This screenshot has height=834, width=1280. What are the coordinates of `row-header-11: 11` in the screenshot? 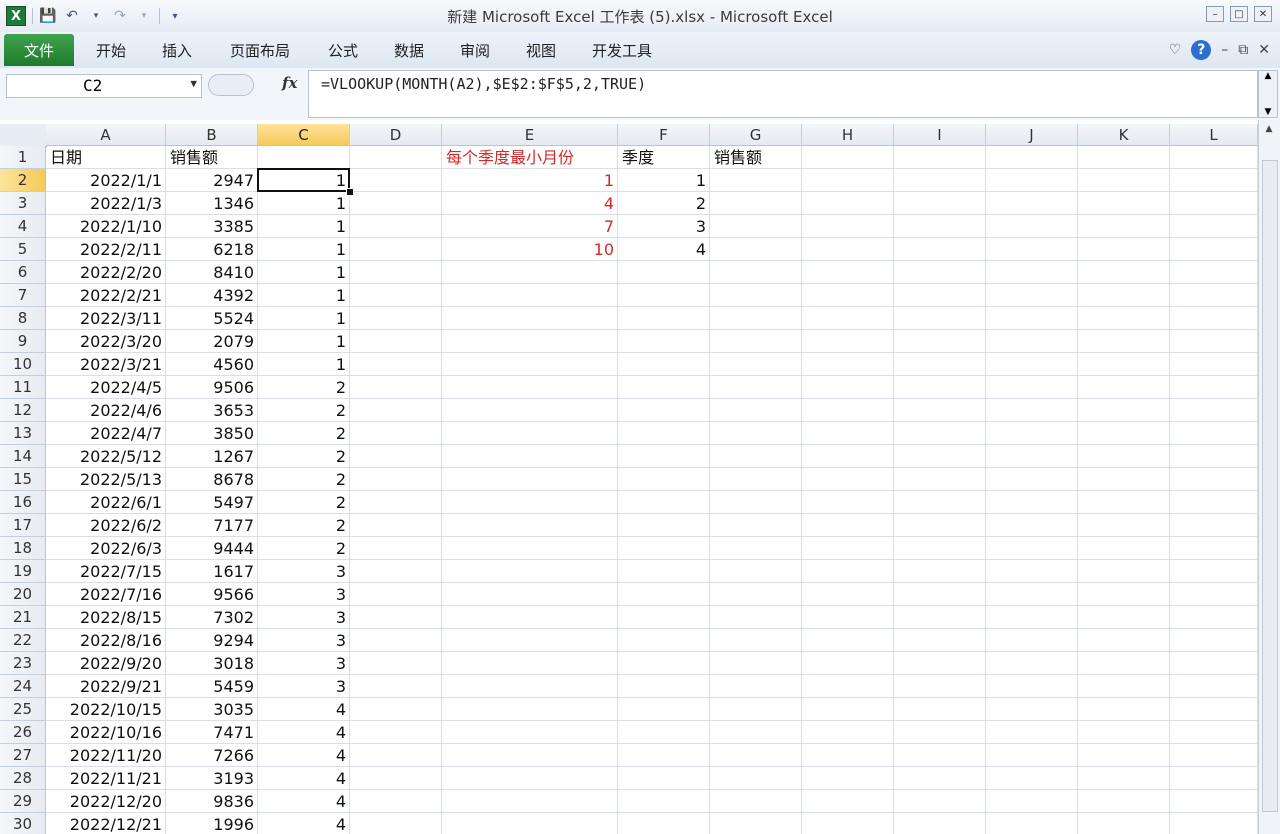 It's located at (23, 387).